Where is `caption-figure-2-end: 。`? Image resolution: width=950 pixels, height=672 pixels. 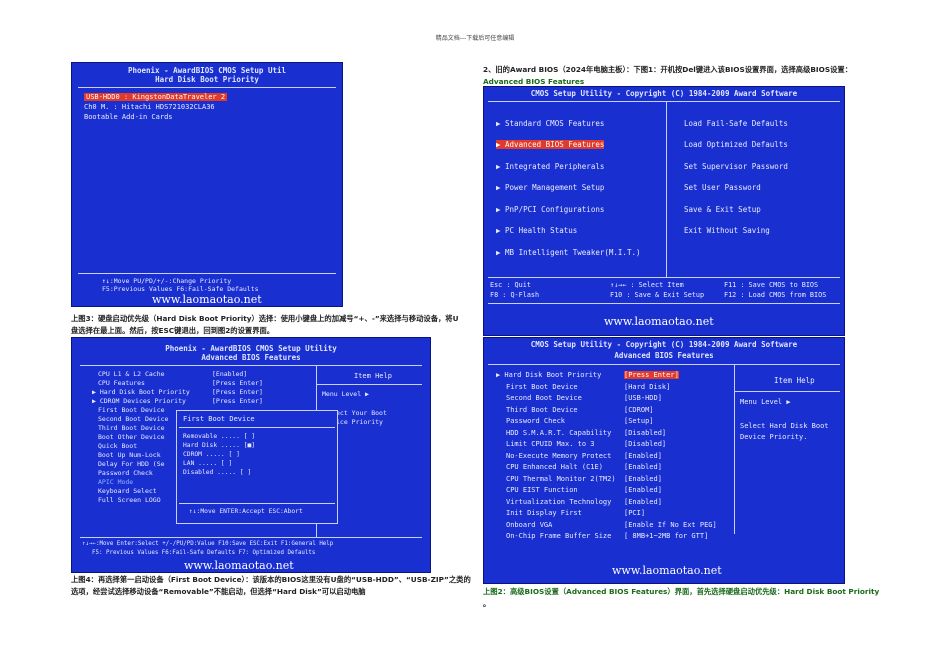
caption-figure-2-end: 。 is located at coordinates (487, 603).